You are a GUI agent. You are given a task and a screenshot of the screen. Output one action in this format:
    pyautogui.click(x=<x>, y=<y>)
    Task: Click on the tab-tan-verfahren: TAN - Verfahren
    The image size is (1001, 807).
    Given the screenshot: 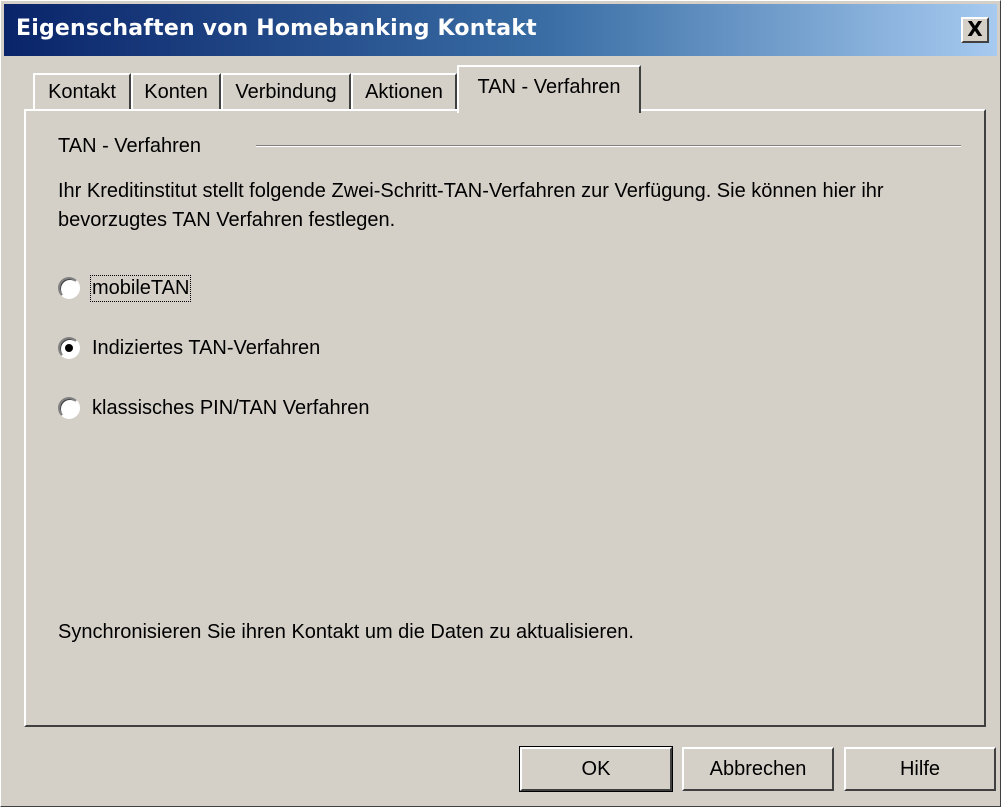 What is the action you would take?
    pyautogui.click(x=549, y=89)
    